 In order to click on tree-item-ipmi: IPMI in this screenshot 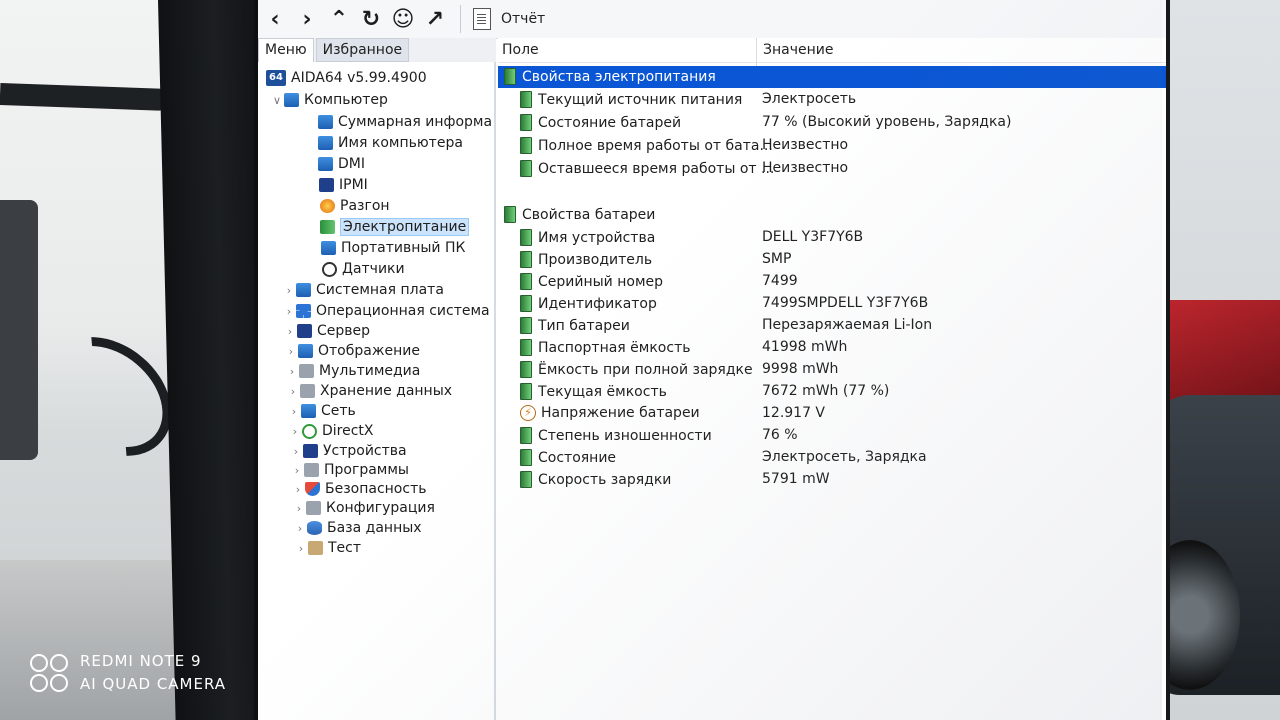, I will do `click(343, 185)`.